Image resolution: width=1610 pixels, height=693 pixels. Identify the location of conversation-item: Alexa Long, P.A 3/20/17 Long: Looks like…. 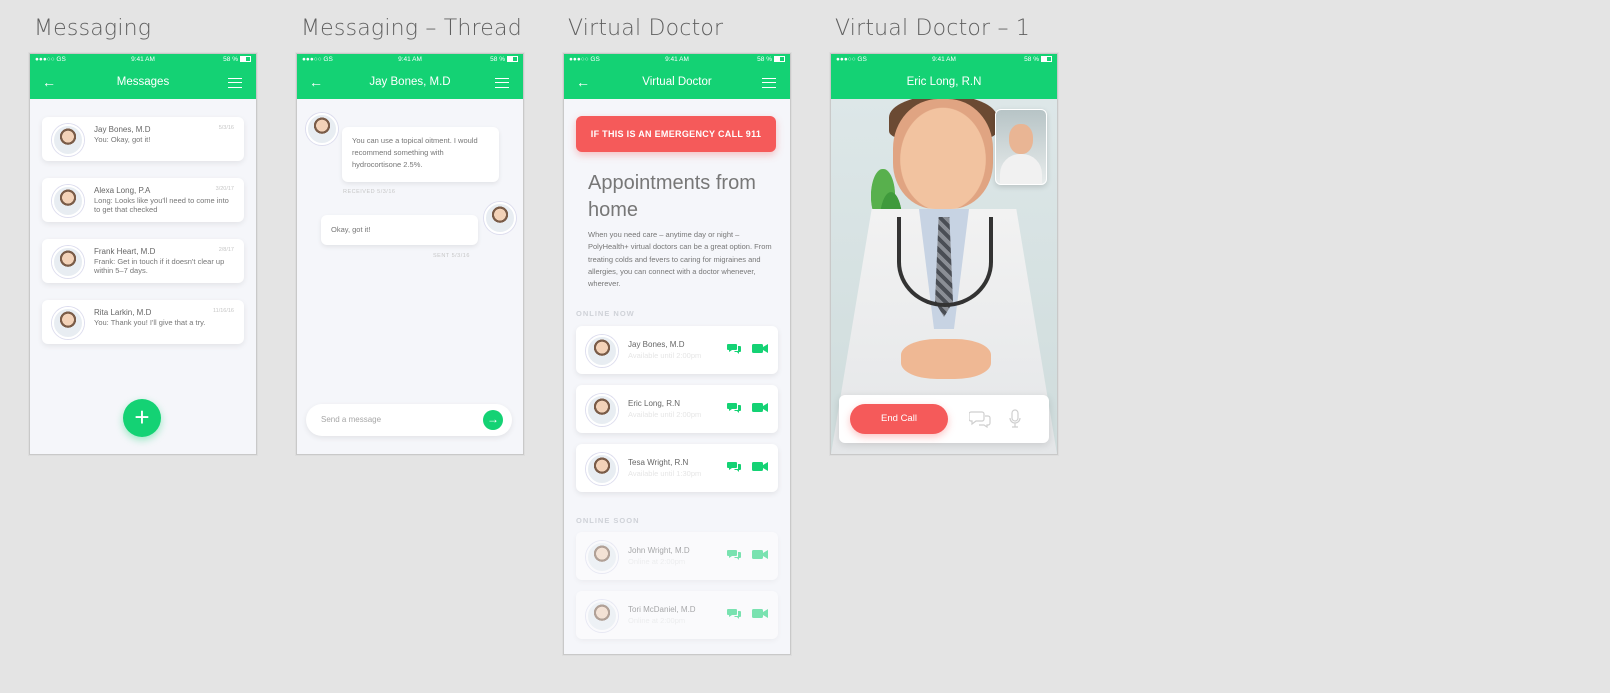
(143, 200).